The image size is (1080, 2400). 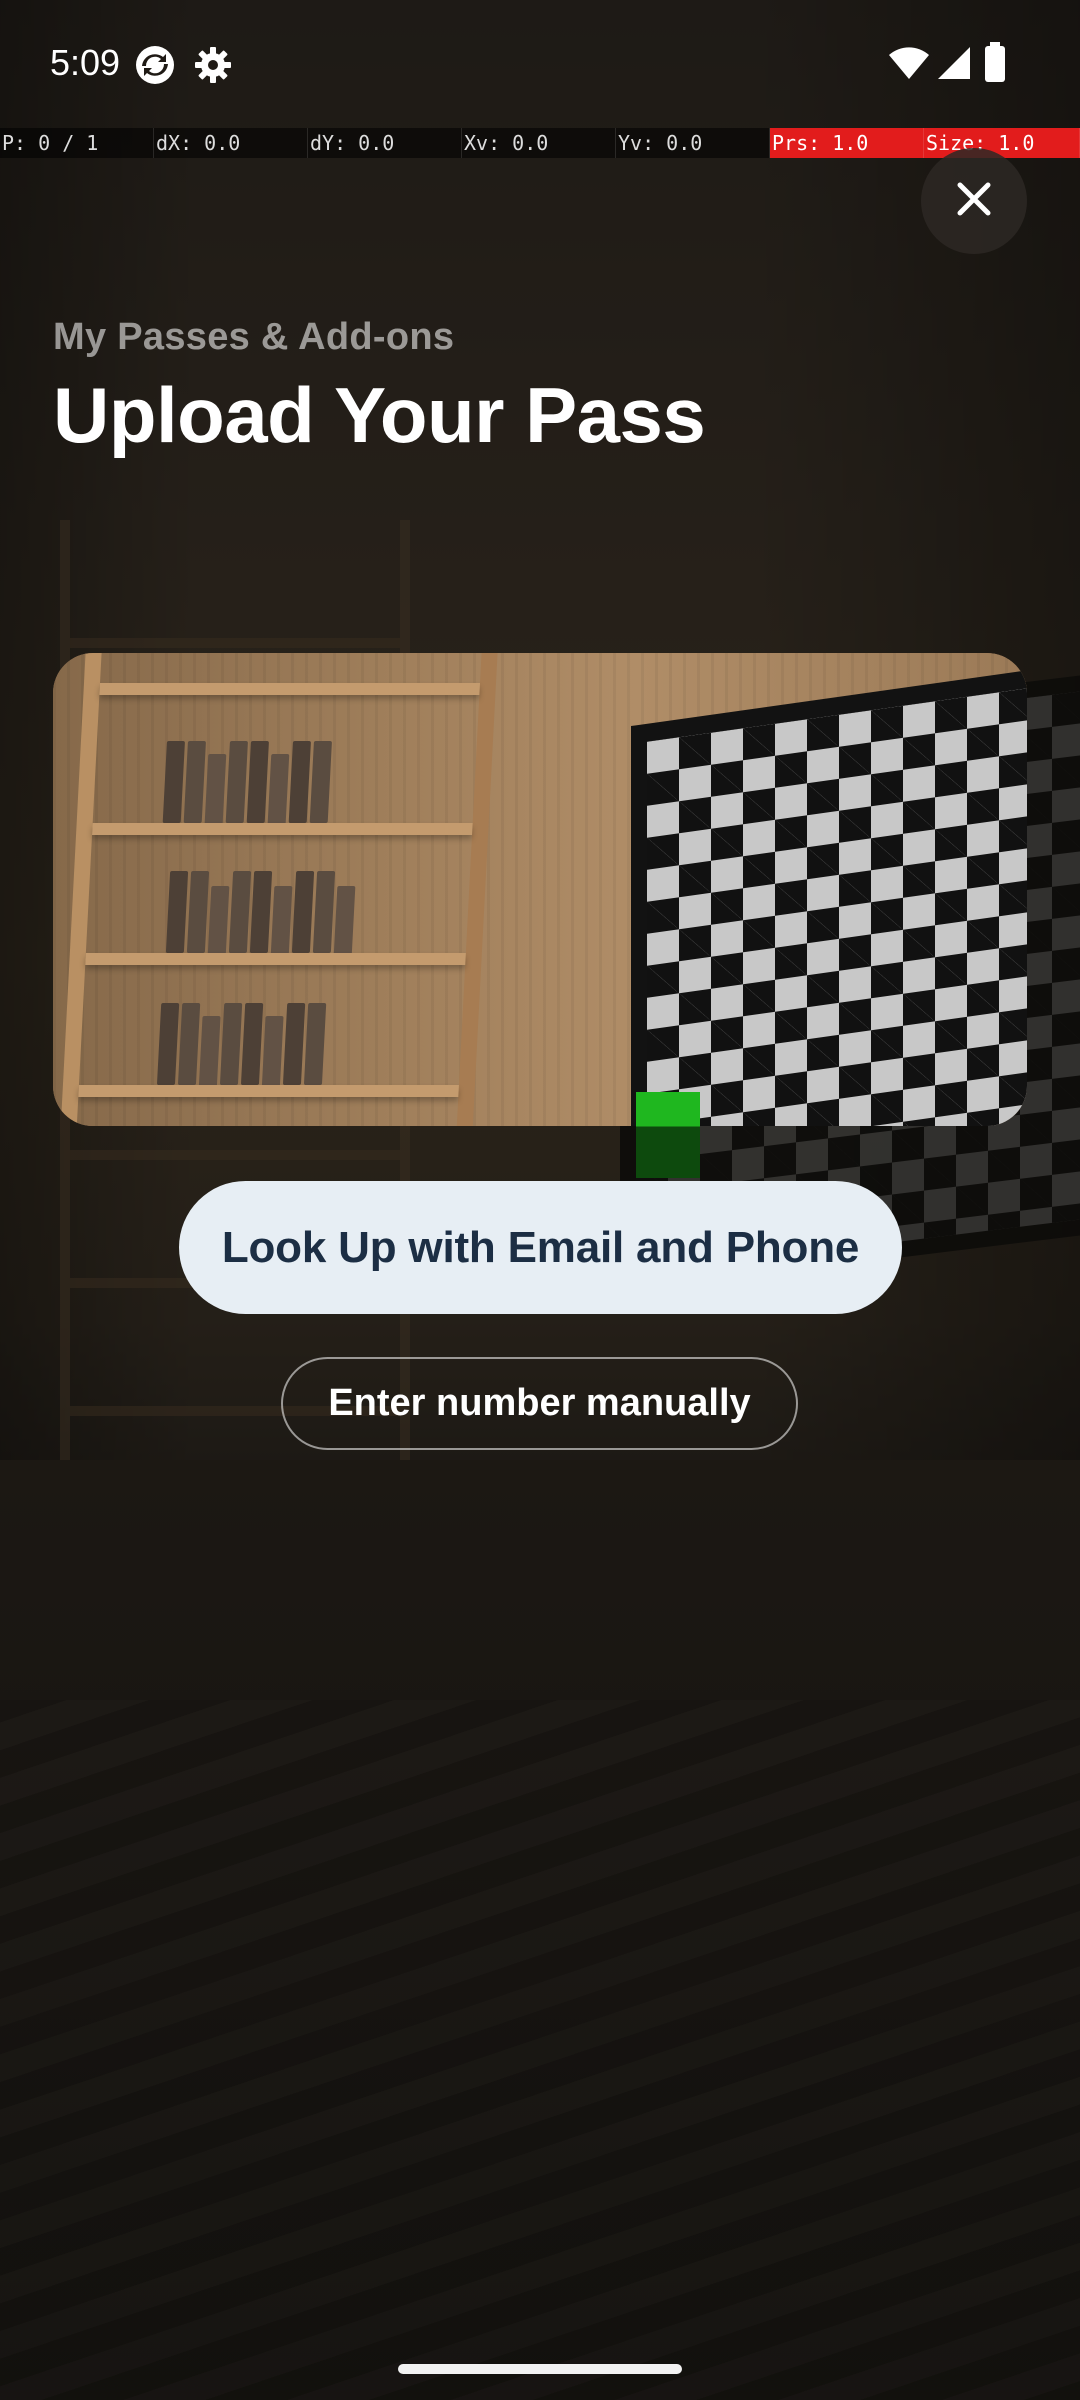 I want to click on scanner-bookshelf, so click(x=279, y=889).